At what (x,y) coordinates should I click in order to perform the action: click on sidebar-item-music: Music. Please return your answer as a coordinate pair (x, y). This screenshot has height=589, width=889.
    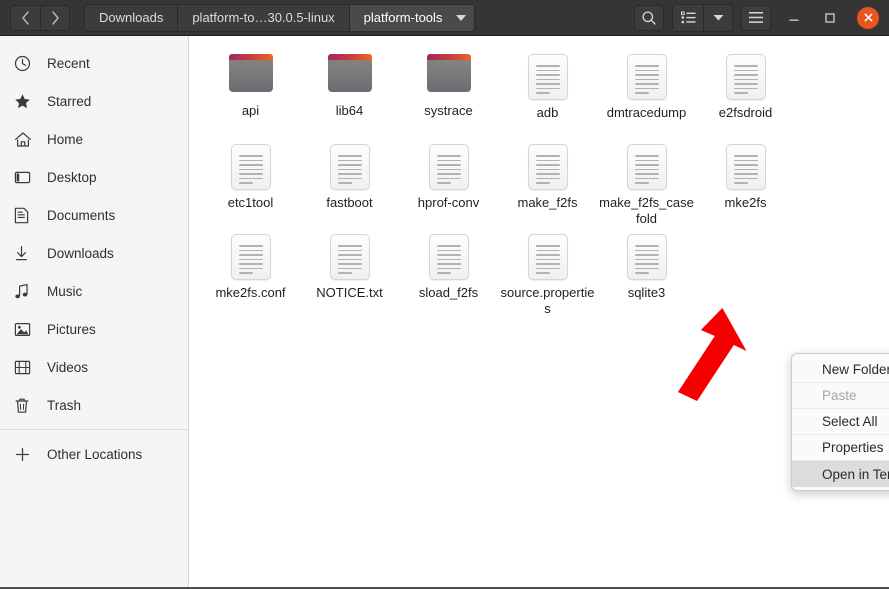
    Looking at the image, I should click on (94, 291).